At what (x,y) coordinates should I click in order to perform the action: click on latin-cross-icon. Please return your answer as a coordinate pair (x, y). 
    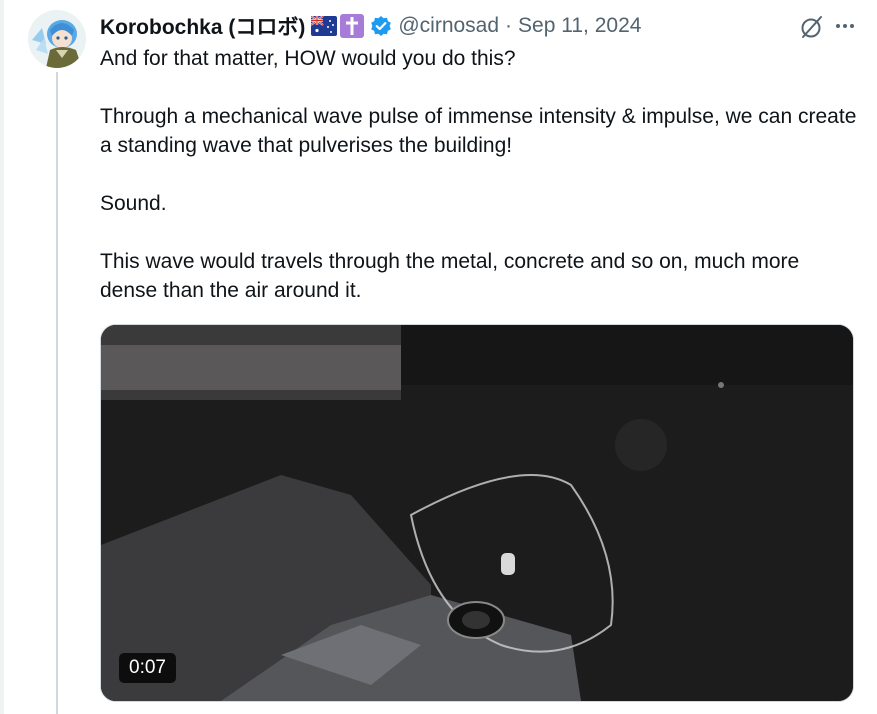
    Looking at the image, I should click on (352, 26).